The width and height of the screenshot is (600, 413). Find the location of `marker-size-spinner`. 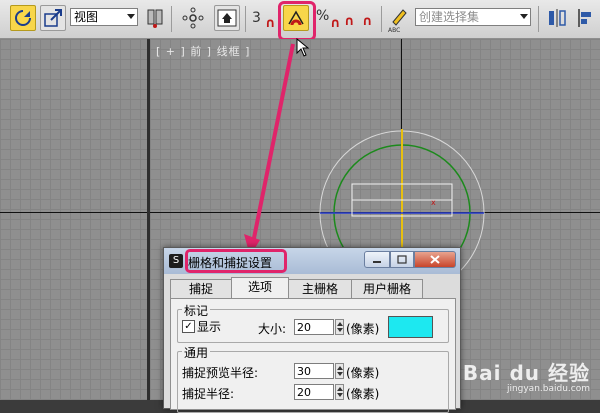

marker-size-spinner is located at coordinates (339, 327).